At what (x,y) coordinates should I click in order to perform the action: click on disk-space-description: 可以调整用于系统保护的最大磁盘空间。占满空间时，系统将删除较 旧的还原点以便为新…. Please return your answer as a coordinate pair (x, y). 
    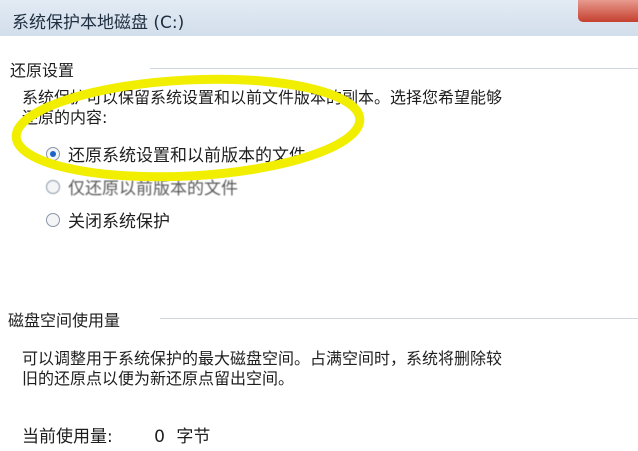
    Looking at the image, I should click on (262, 369).